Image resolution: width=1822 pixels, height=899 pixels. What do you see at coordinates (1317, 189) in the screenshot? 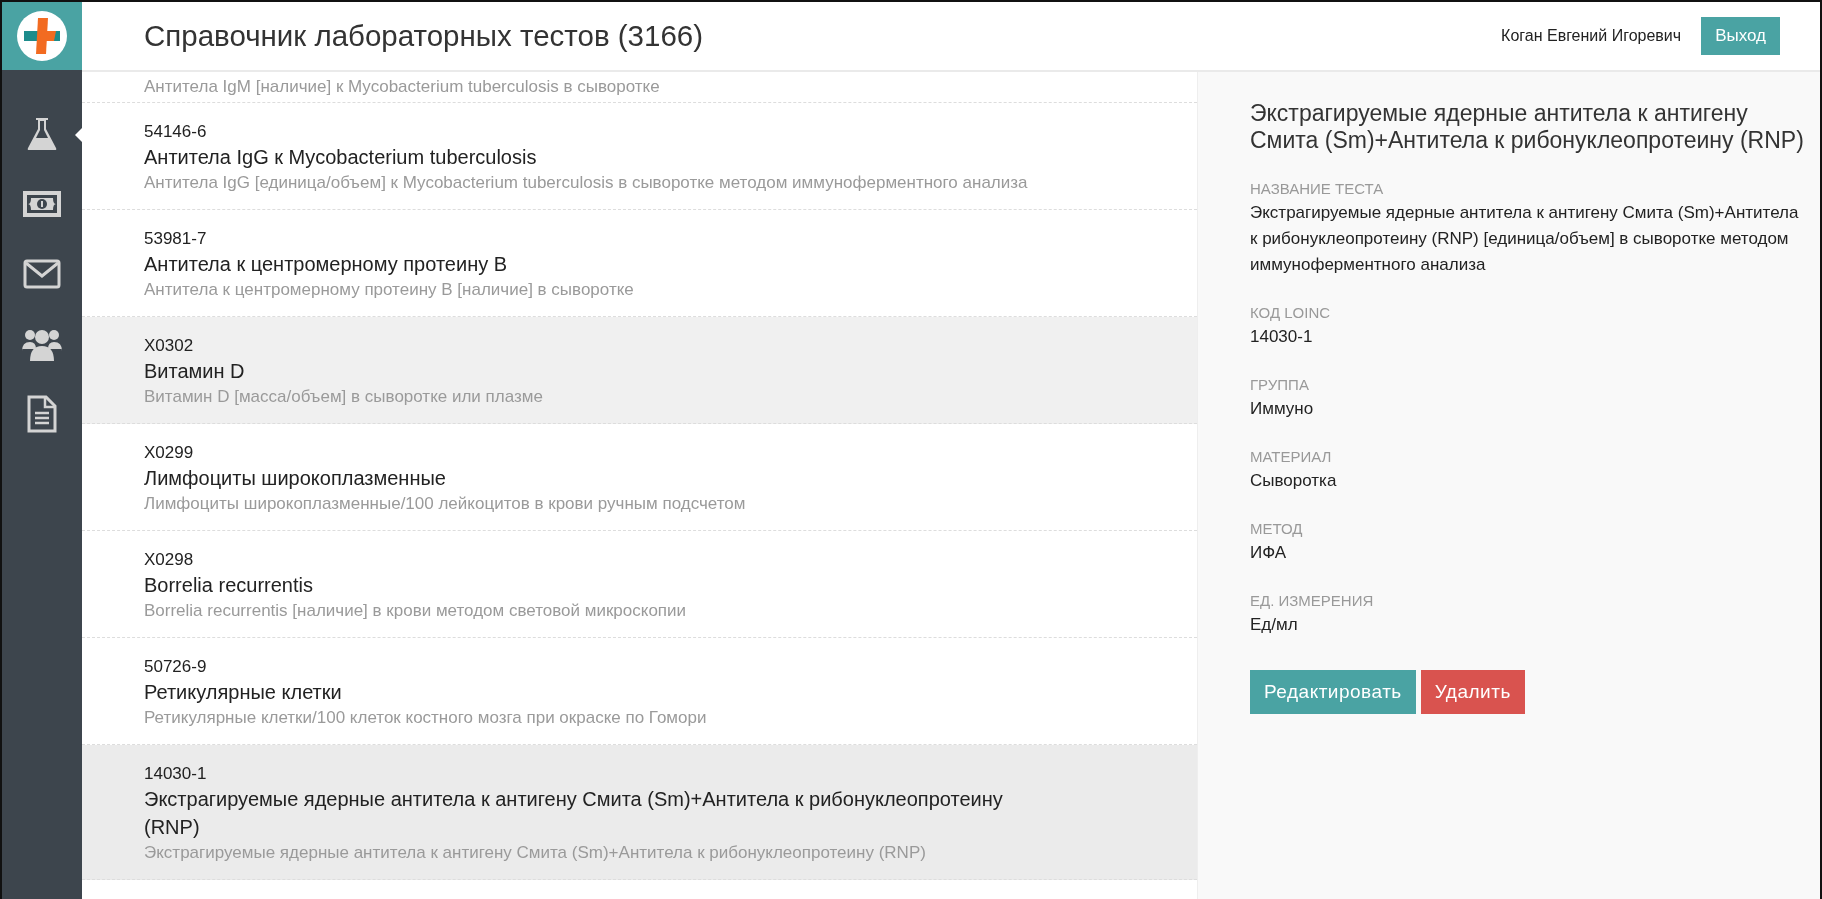
I see `field-label: НАЗВАНИЕ ТЕСТА` at bounding box center [1317, 189].